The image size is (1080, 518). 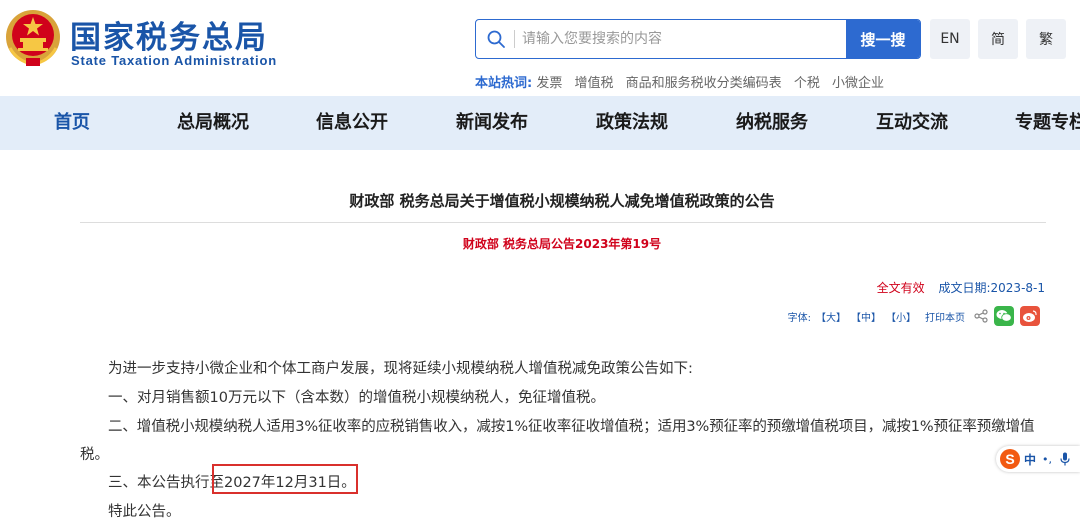 What do you see at coordinates (1047, 459) in the screenshot?
I see `ime-punct-toggle: •,` at bounding box center [1047, 459].